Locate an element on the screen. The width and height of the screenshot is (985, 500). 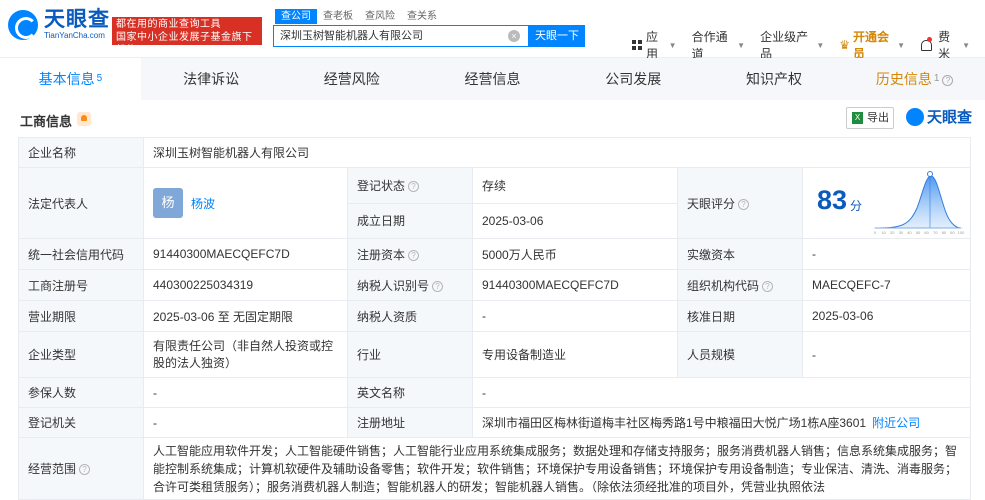
table-row: 参保人数 - 英文名称 - is located at coordinates (495, 392).